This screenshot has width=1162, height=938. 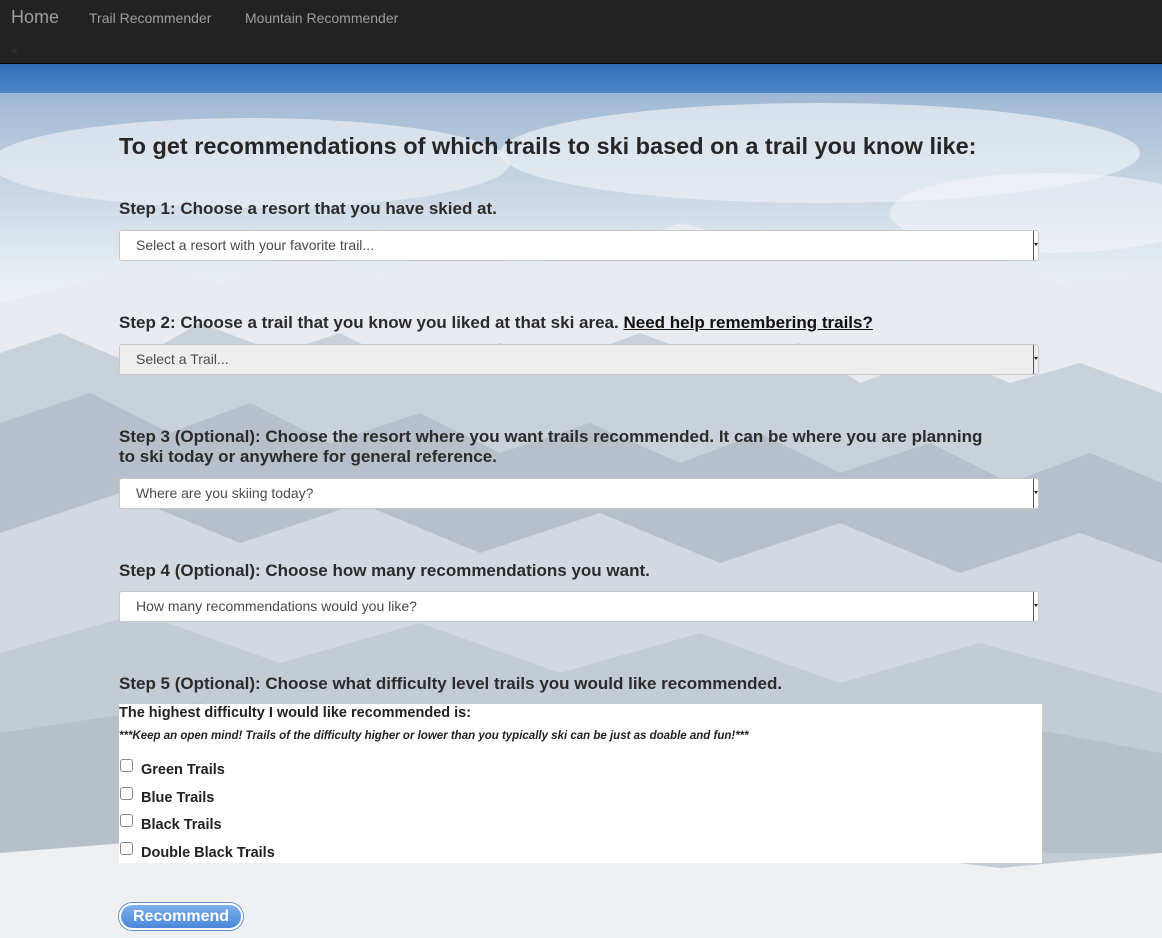 I want to click on blue-trails-checkbox, so click(x=126, y=793).